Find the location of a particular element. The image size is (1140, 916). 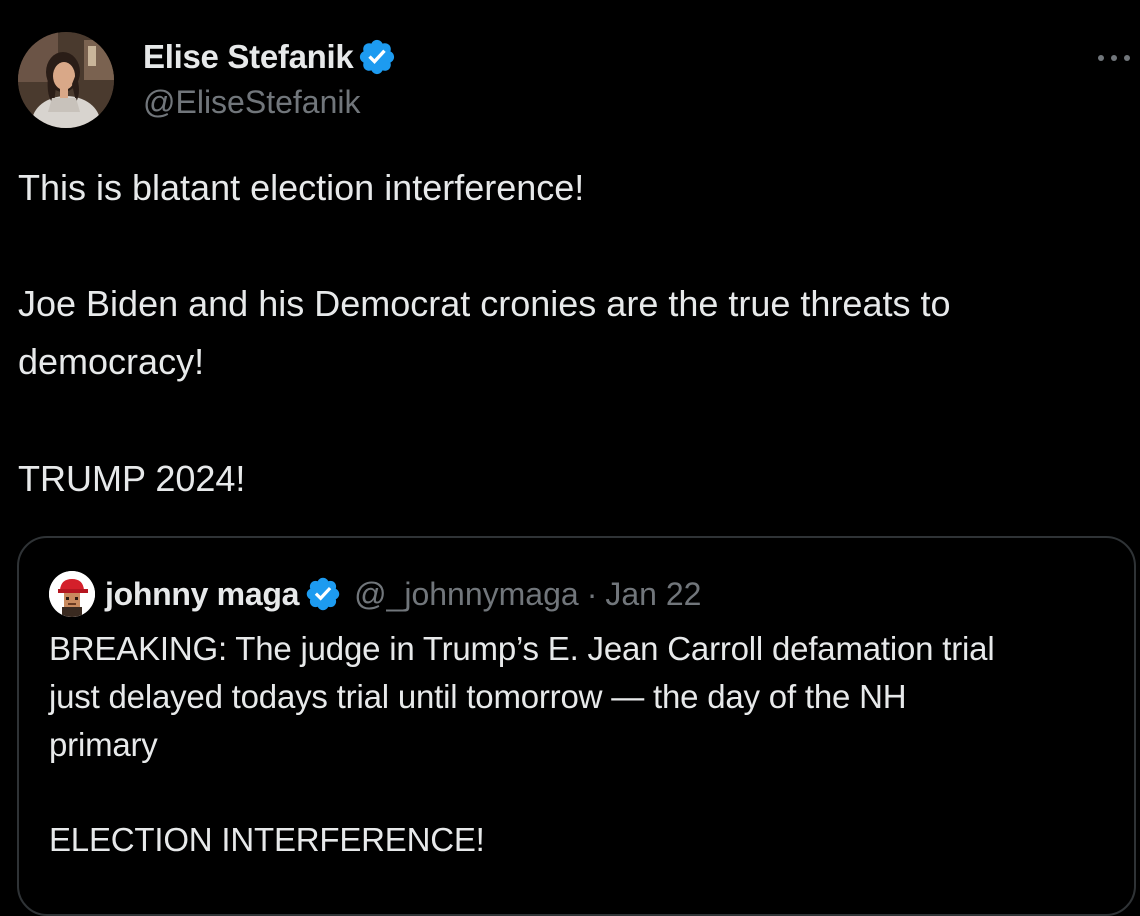

quoted-post-header: johnny maga @_johnnymaga · Jan 22 is located at coordinates (375, 594).